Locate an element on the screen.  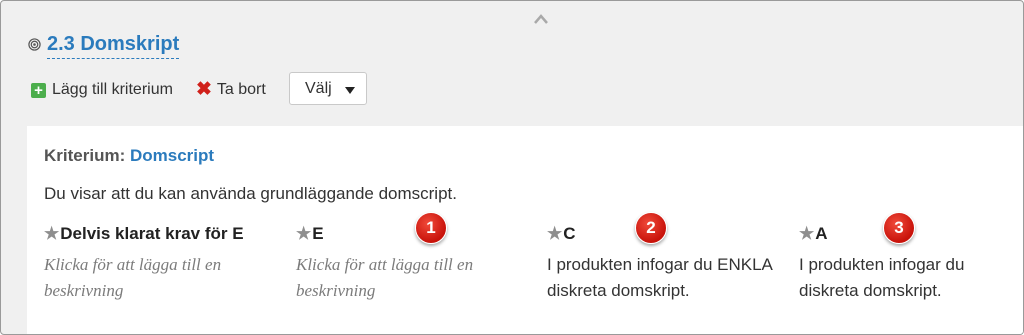
select-value: Välj is located at coordinates (318, 88).